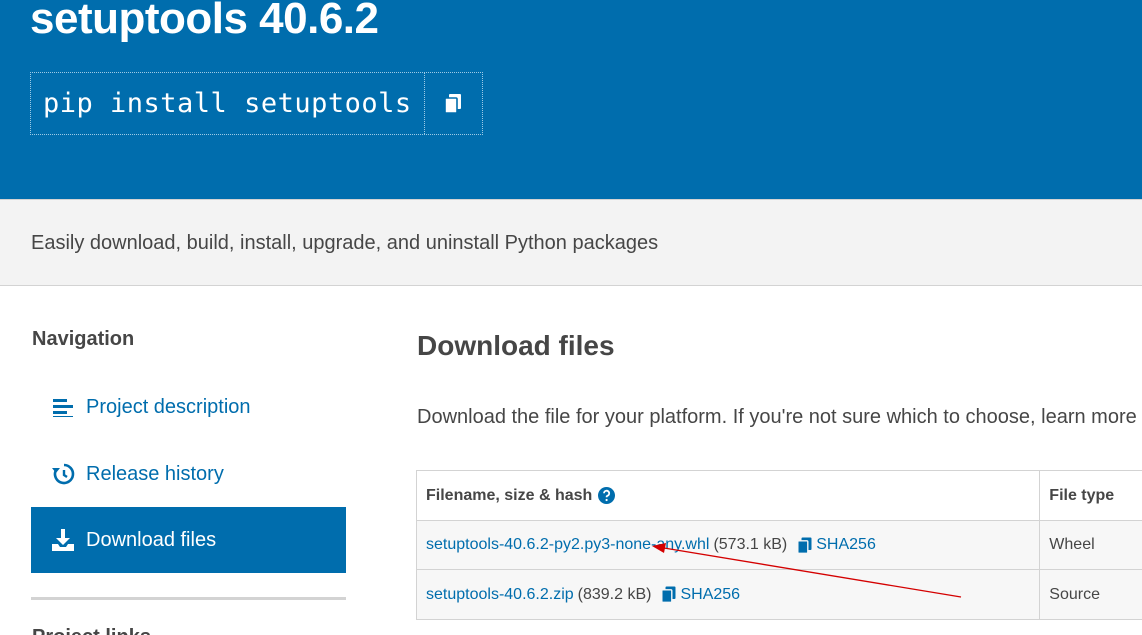 The width and height of the screenshot is (1142, 635). I want to click on nav-item-project-description: Project description, so click(188, 407).